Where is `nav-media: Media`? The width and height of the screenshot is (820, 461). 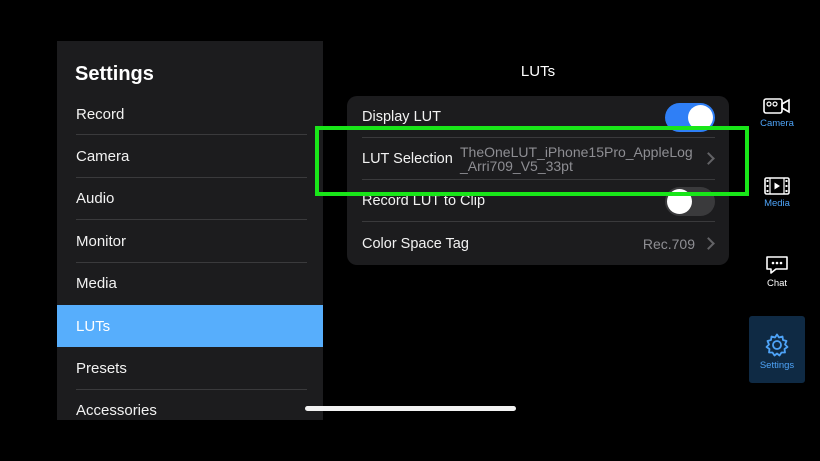 nav-media: Media is located at coordinates (777, 196).